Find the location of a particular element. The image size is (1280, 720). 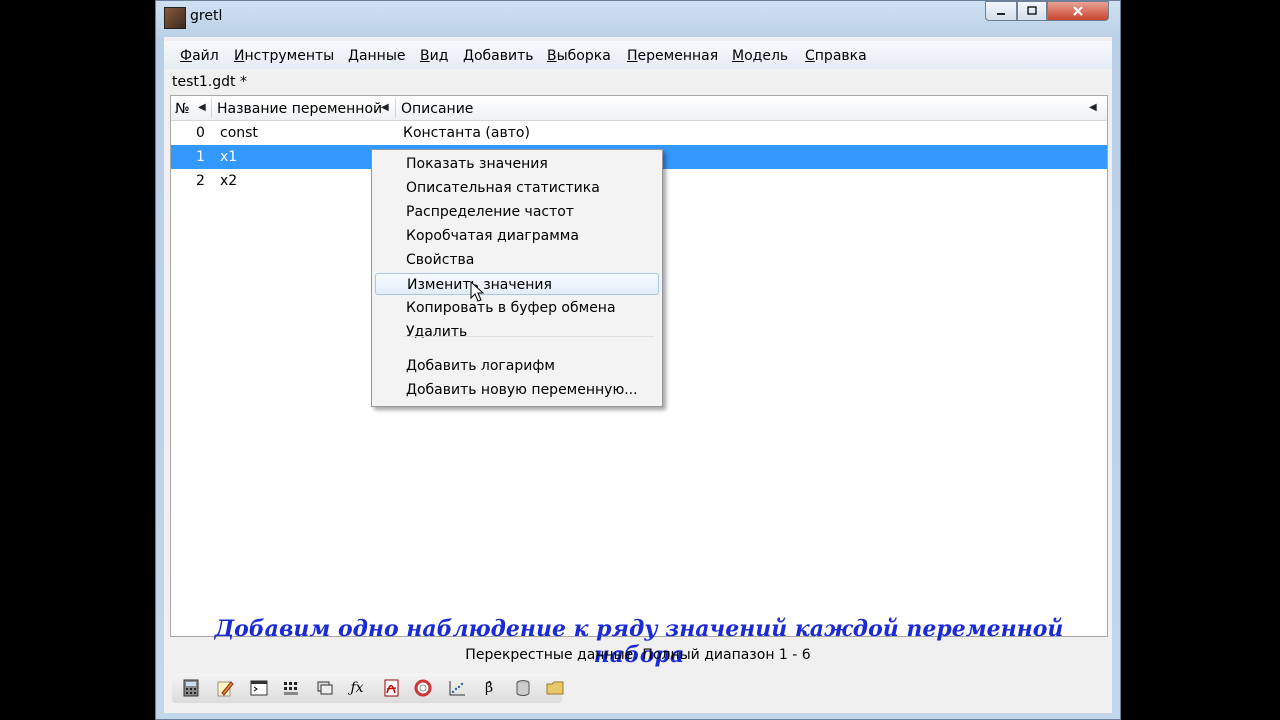

maximize-button is located at coordinates (1032, 11).